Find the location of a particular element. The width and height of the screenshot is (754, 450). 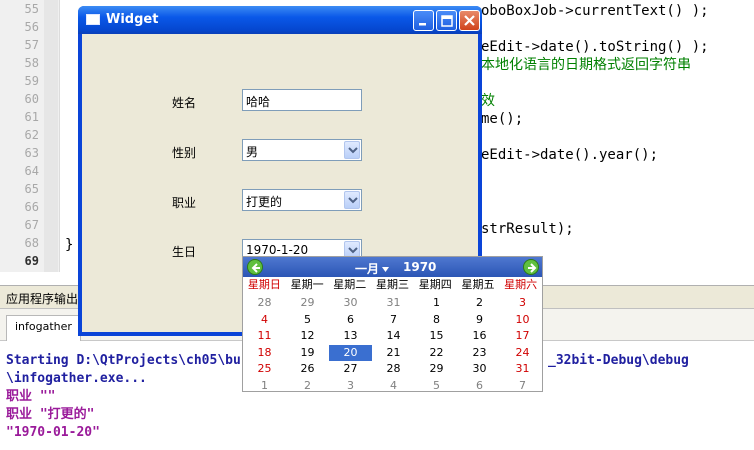

code-line: me(); is located at coordinates (502, 119).